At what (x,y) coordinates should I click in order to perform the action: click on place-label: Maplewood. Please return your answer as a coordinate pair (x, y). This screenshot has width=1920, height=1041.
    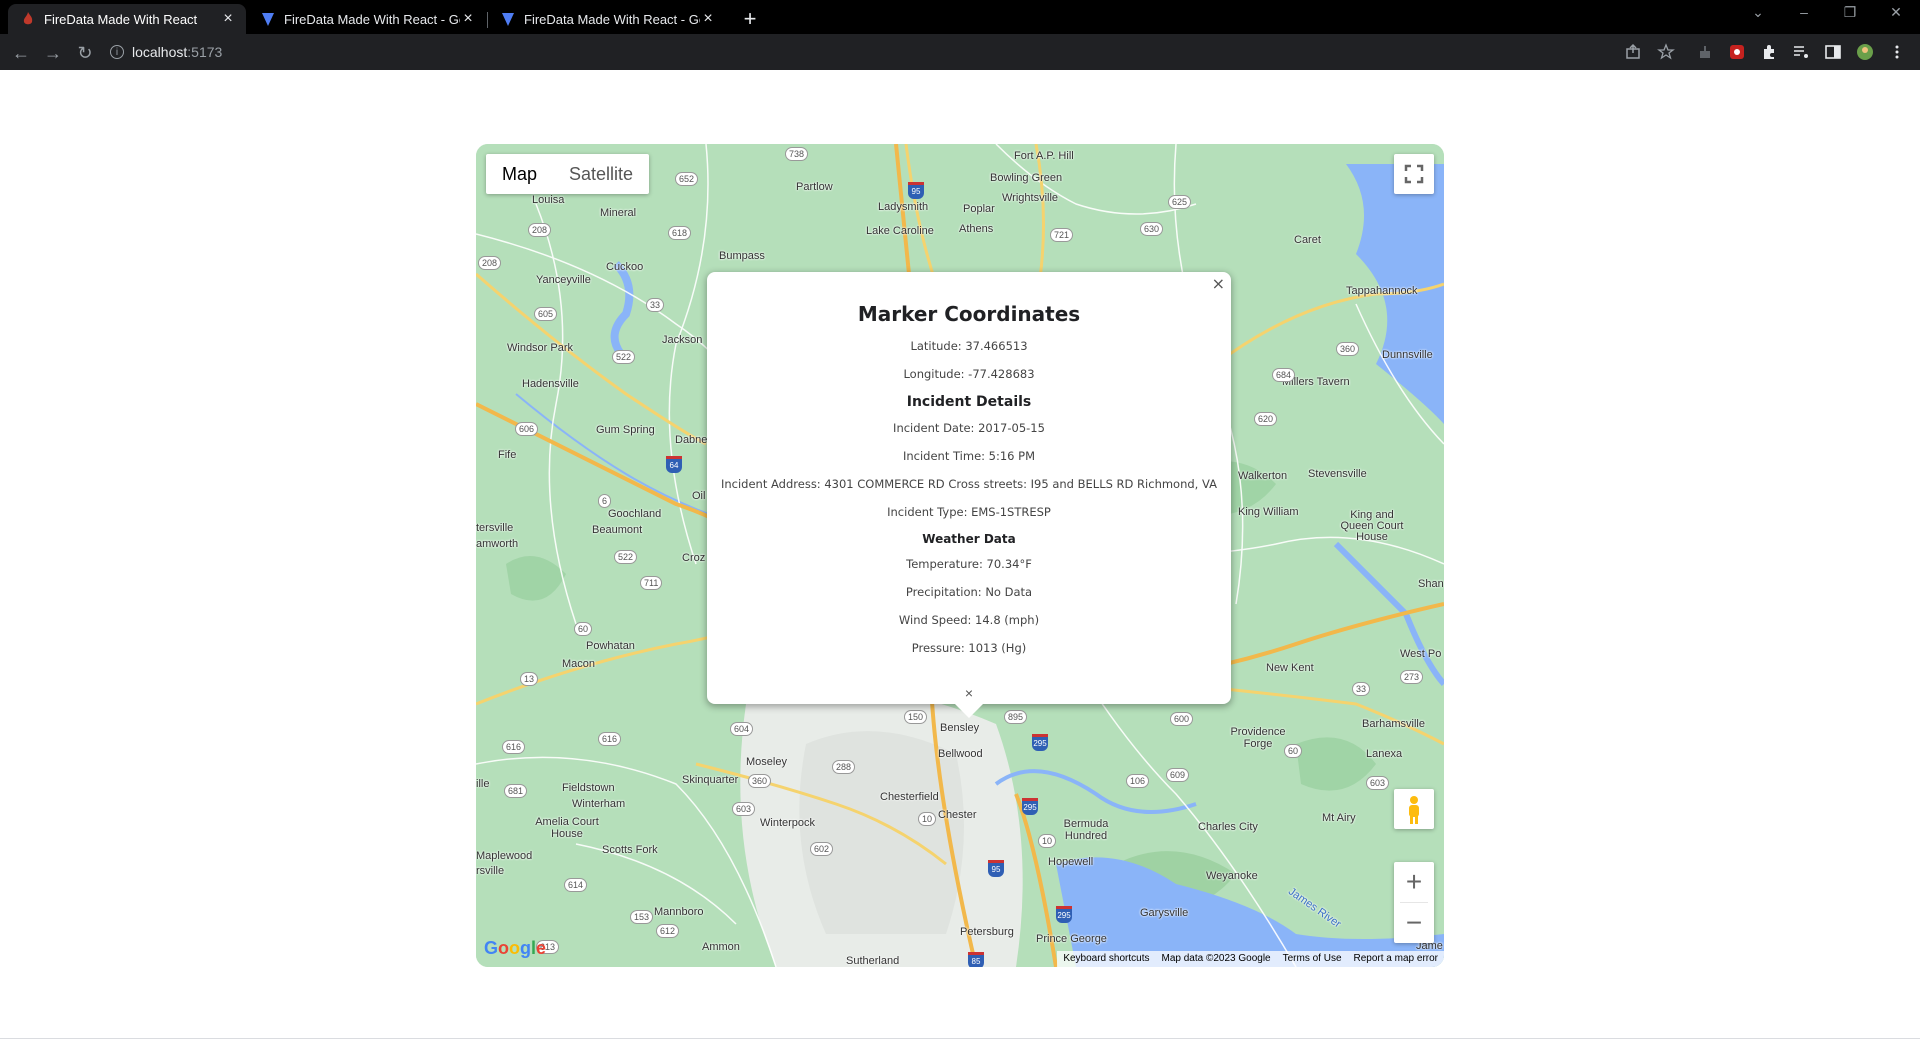
    Looking at the image, I should click on (504, 856).